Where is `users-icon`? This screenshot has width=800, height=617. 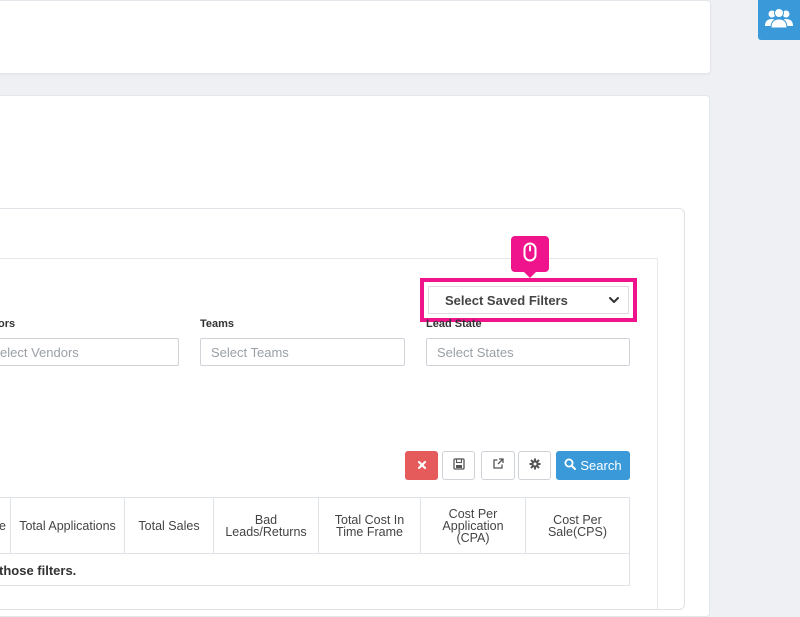
users-icon is located at coordinates (779, 20).